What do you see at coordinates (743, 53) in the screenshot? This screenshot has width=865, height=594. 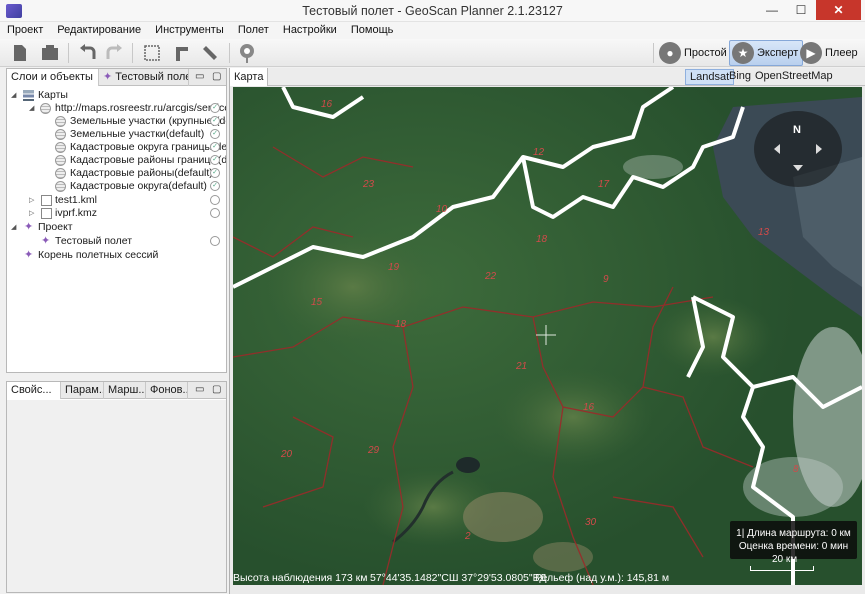 I see `star-icon: ★` at bounding box center [743, 53].